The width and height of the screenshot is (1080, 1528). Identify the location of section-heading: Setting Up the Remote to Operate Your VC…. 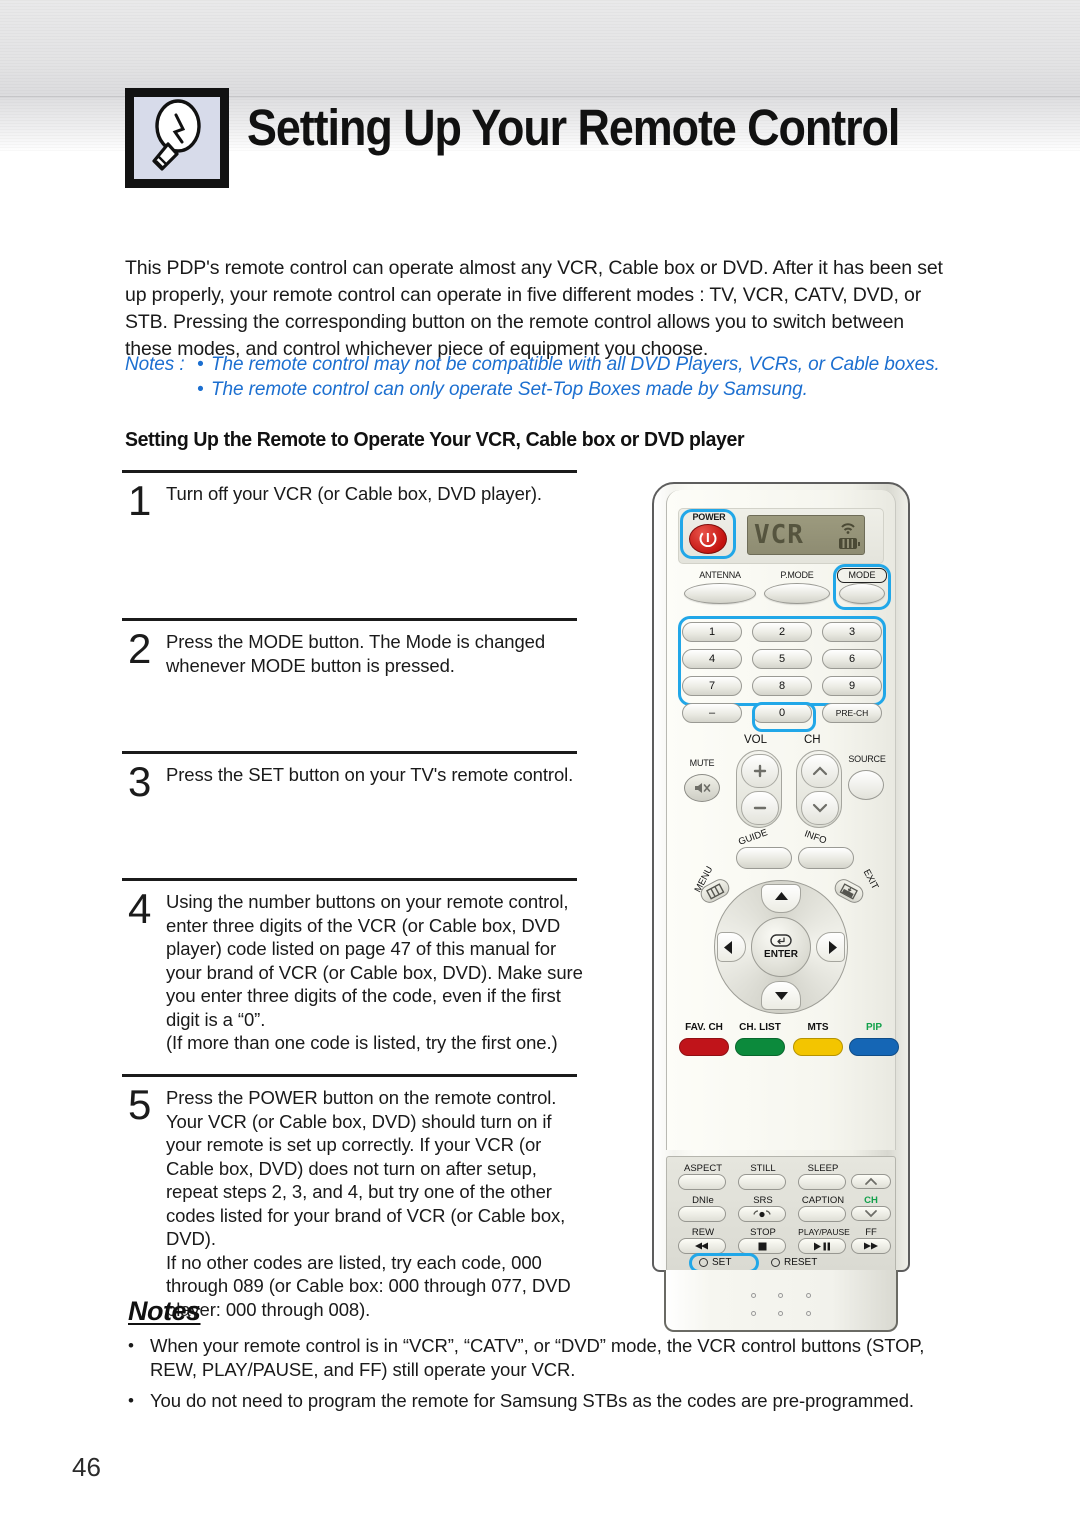
(435, 439).